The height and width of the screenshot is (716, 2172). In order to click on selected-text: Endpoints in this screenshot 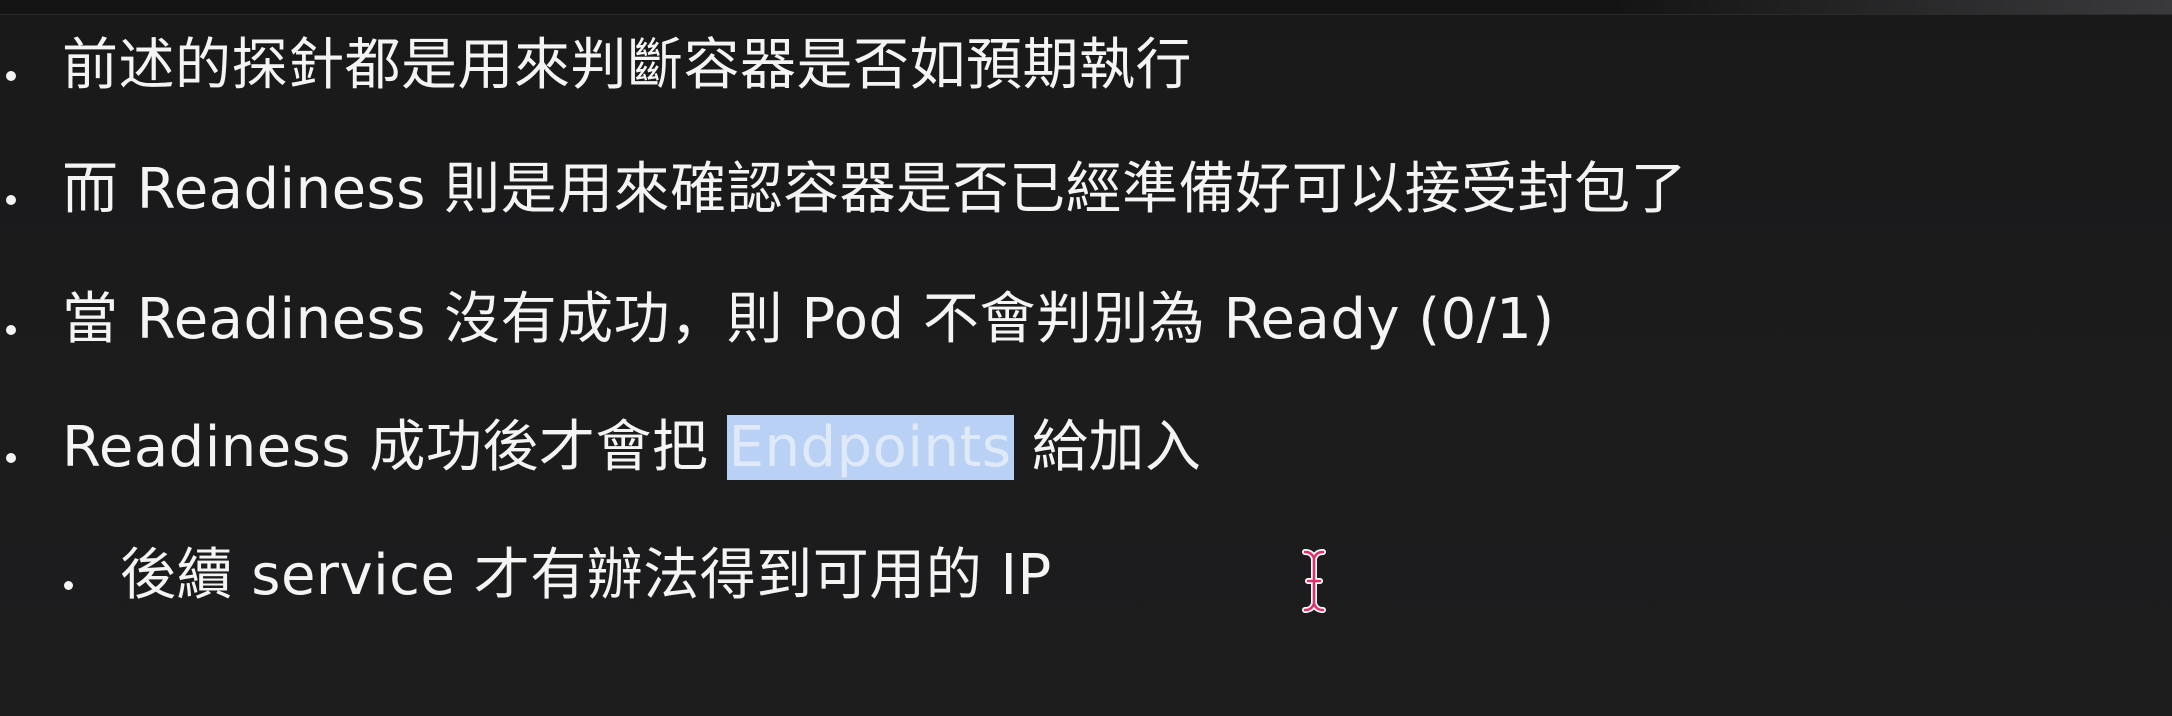, I will do `click(870, 447)`.